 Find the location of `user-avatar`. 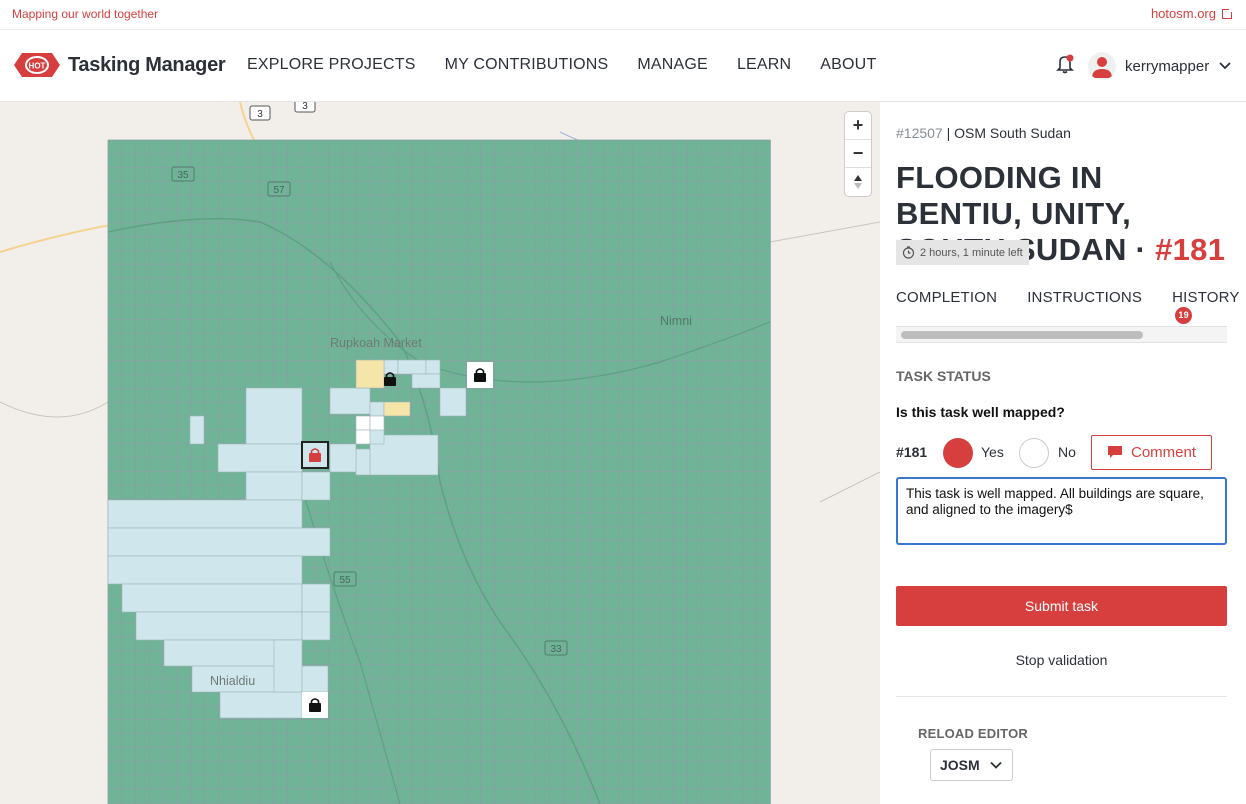

user-avatar is located at coordinates (1102, 66).